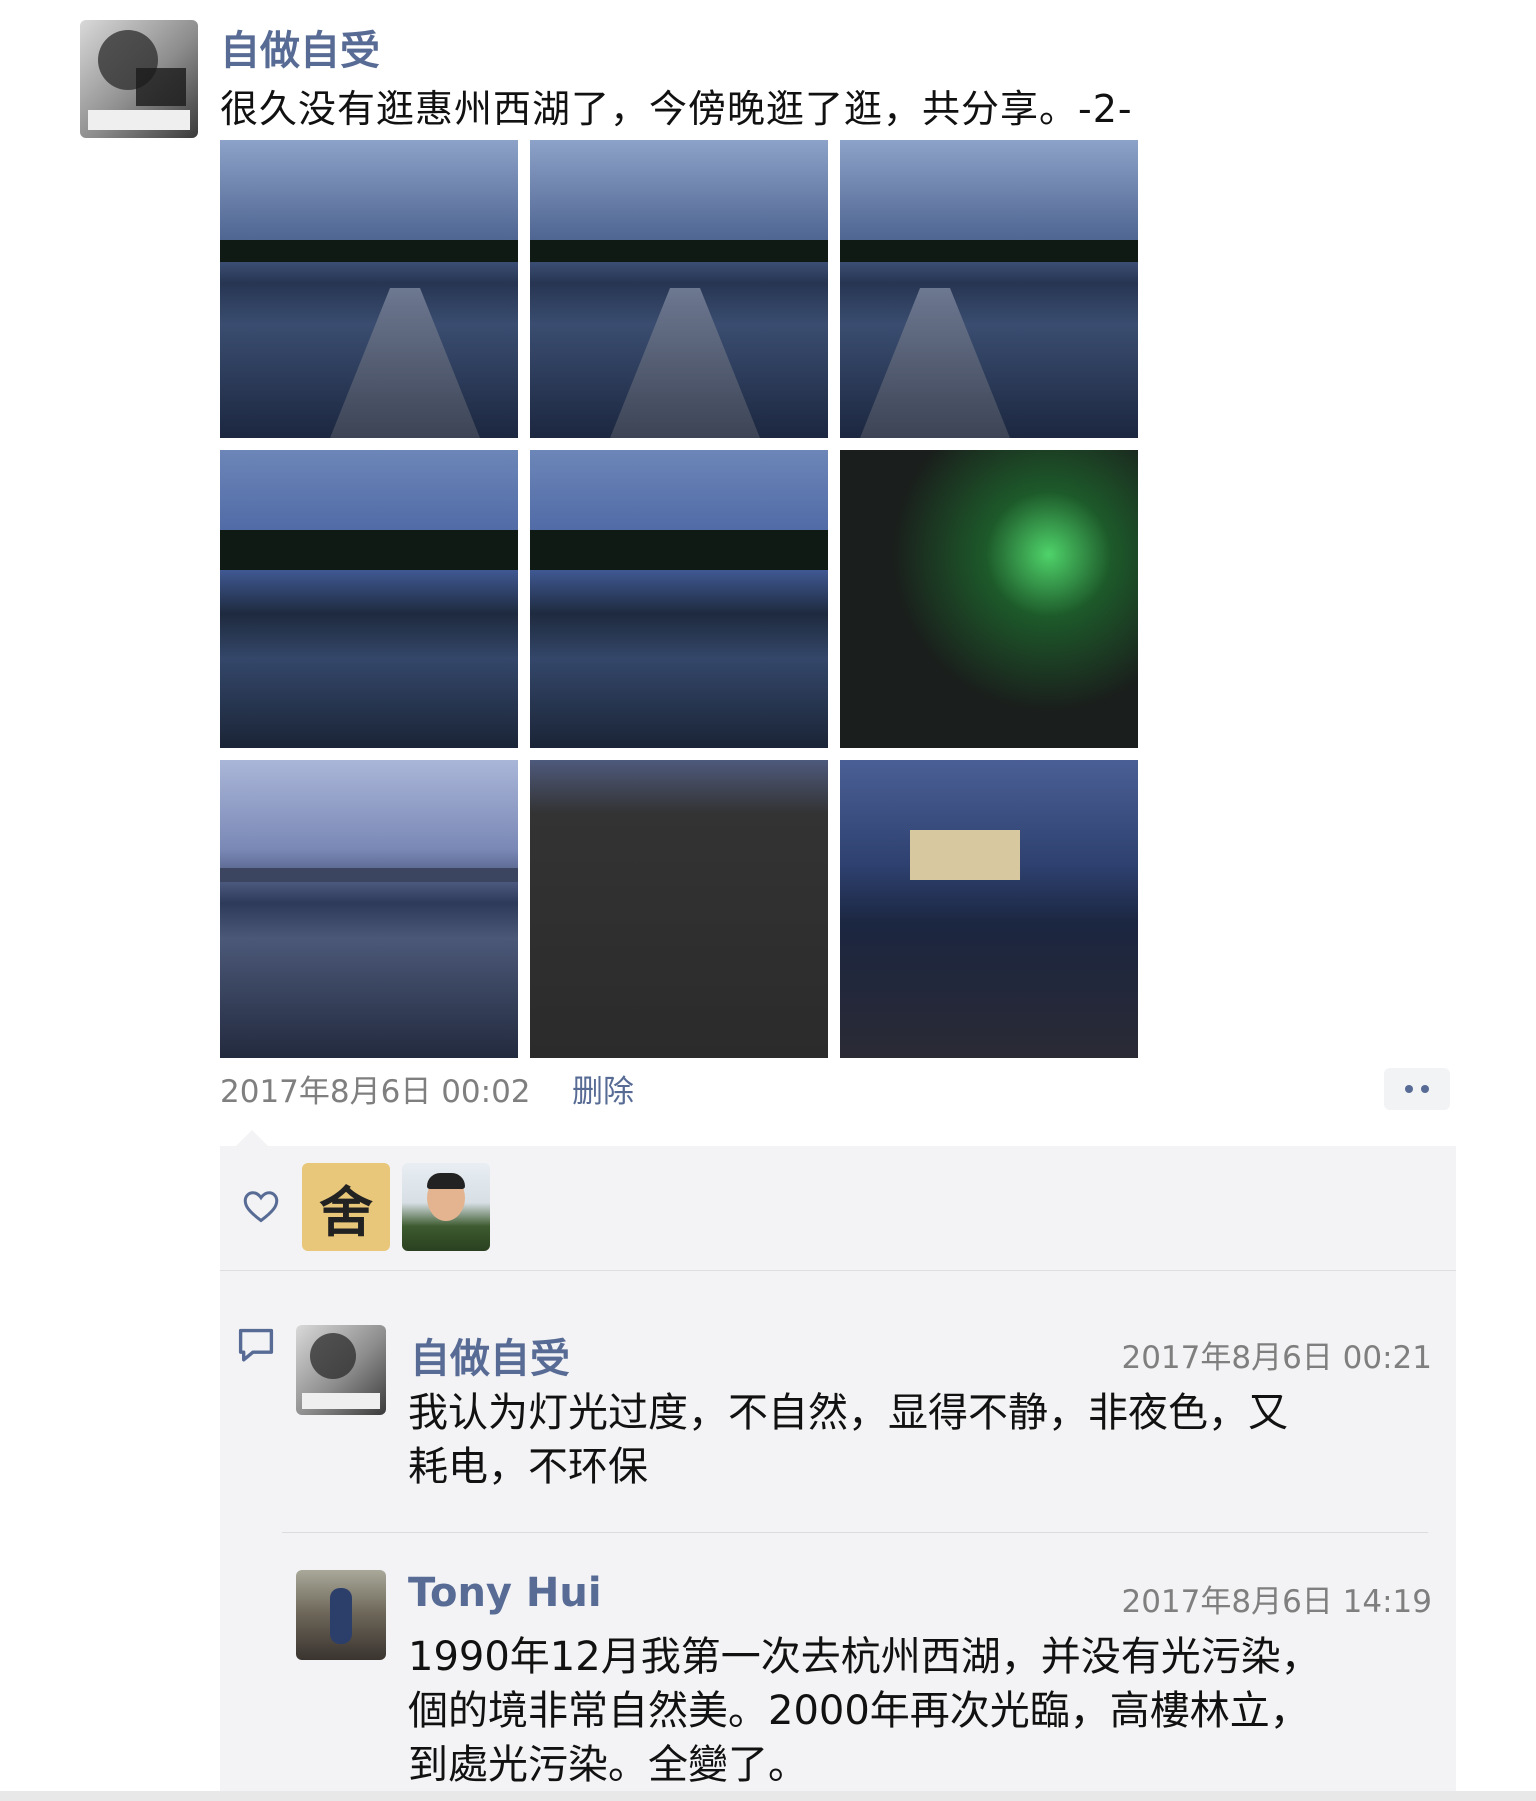 The image size is (1536, 1801). I want to click on comment-text-line: 到處光污染。全變了。, so click(608, 1765).